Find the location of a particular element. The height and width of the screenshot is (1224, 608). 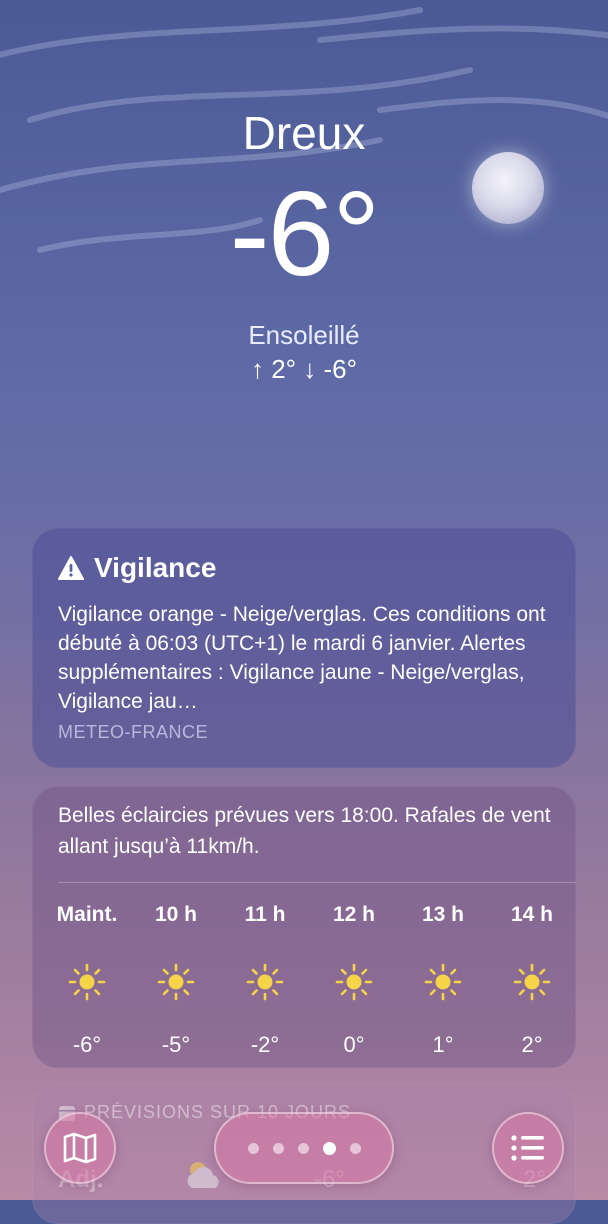

map-icon is located at coordinates (80, 1148).